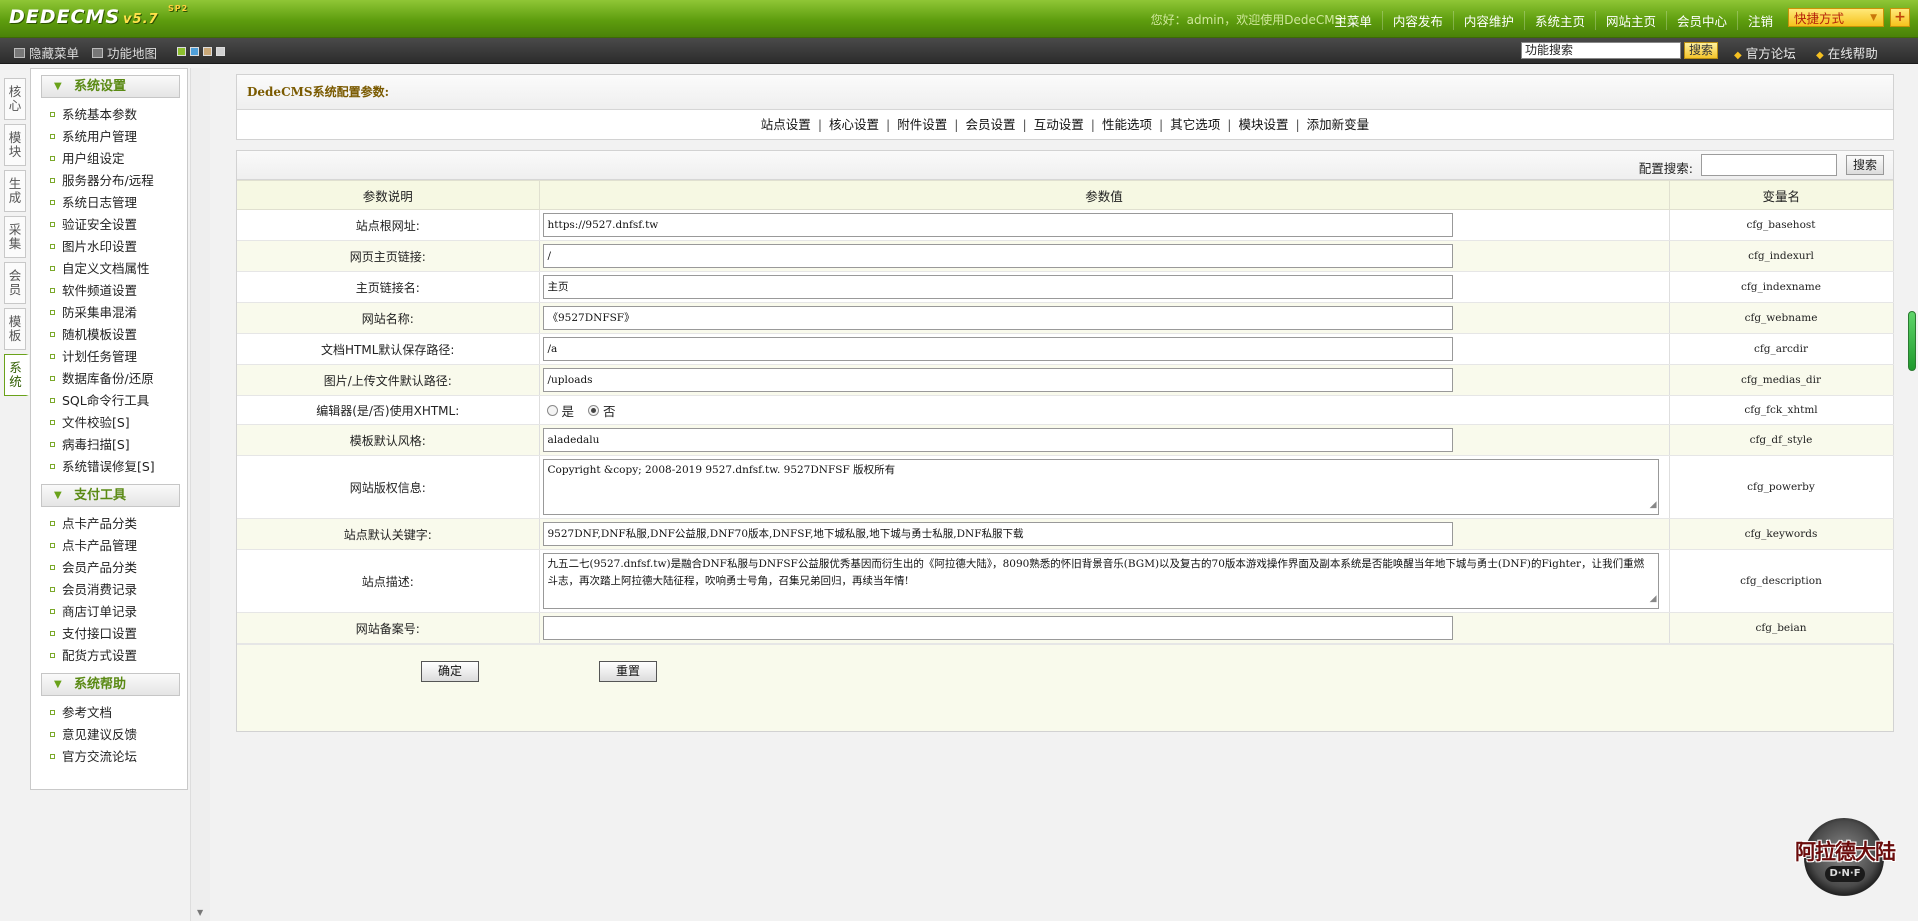  Describe the element at coordinates (388, 318) in the screenshot. I see `param-label: 网站名称:` at that location.